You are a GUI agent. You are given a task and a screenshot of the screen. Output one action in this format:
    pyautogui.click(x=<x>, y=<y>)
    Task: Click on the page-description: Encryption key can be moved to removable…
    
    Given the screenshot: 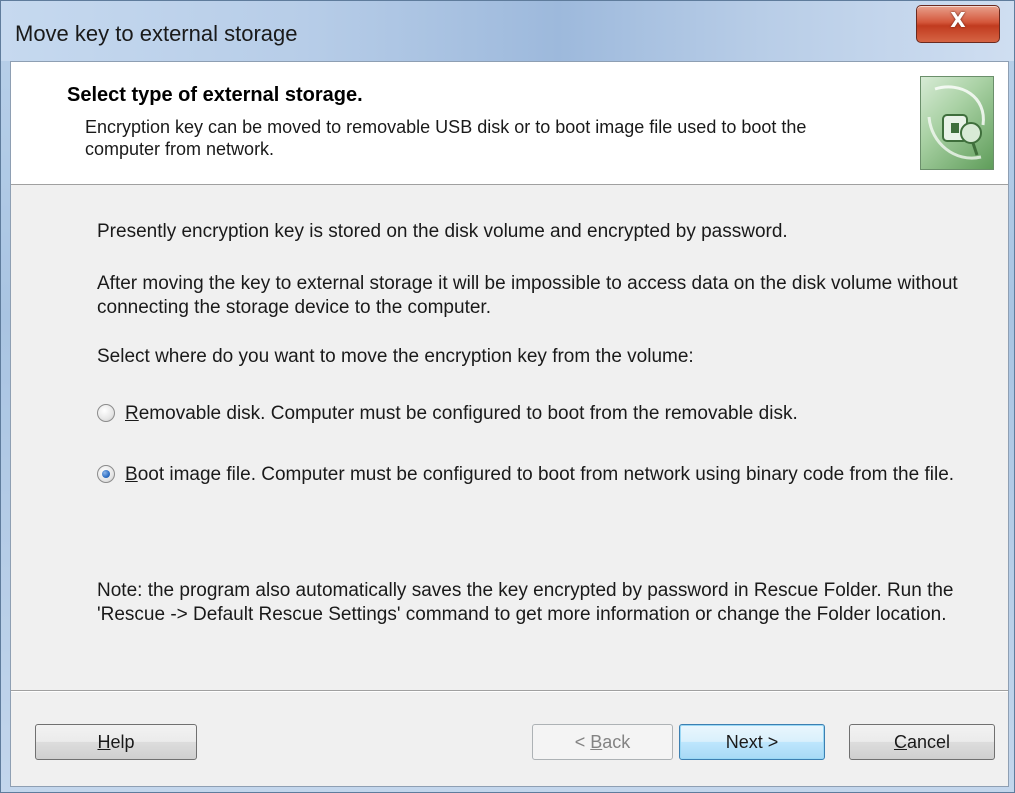 What is the action you would take?
    pyautogui.click(x=446, y=138)
    